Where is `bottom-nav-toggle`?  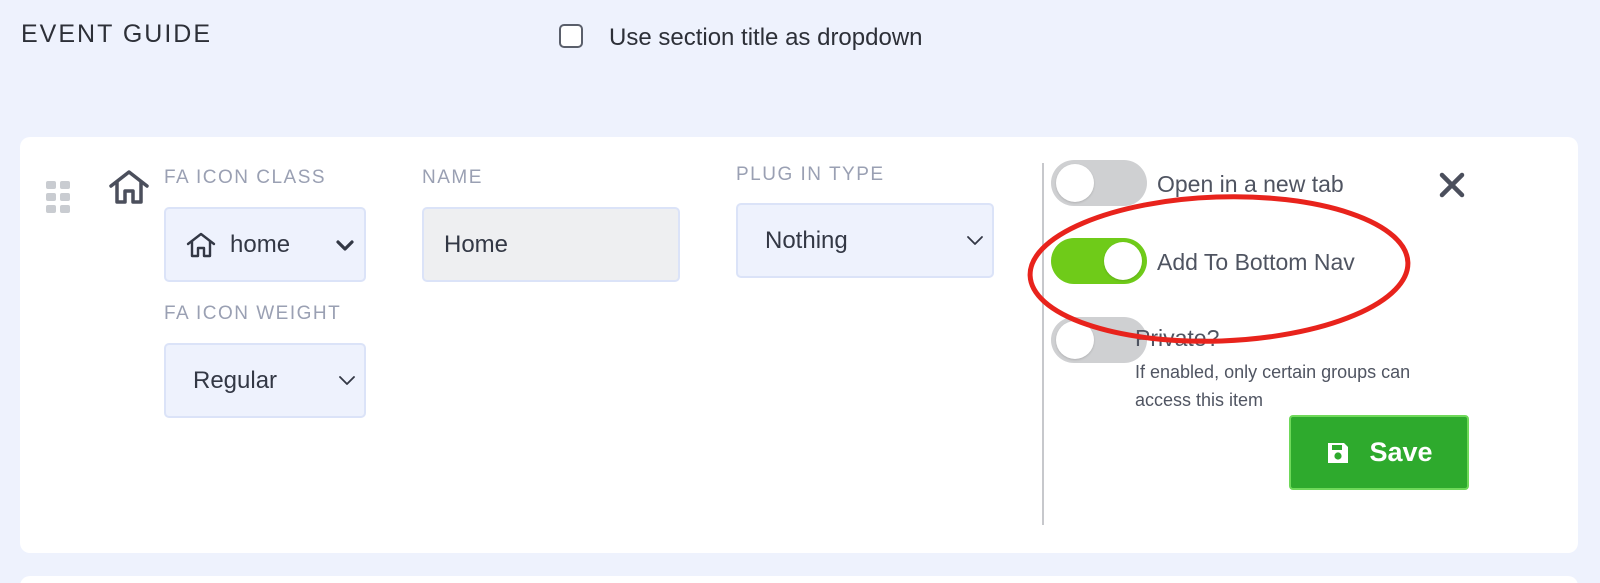
bottom-nav-toggle is located at coordinates (1099, 261).